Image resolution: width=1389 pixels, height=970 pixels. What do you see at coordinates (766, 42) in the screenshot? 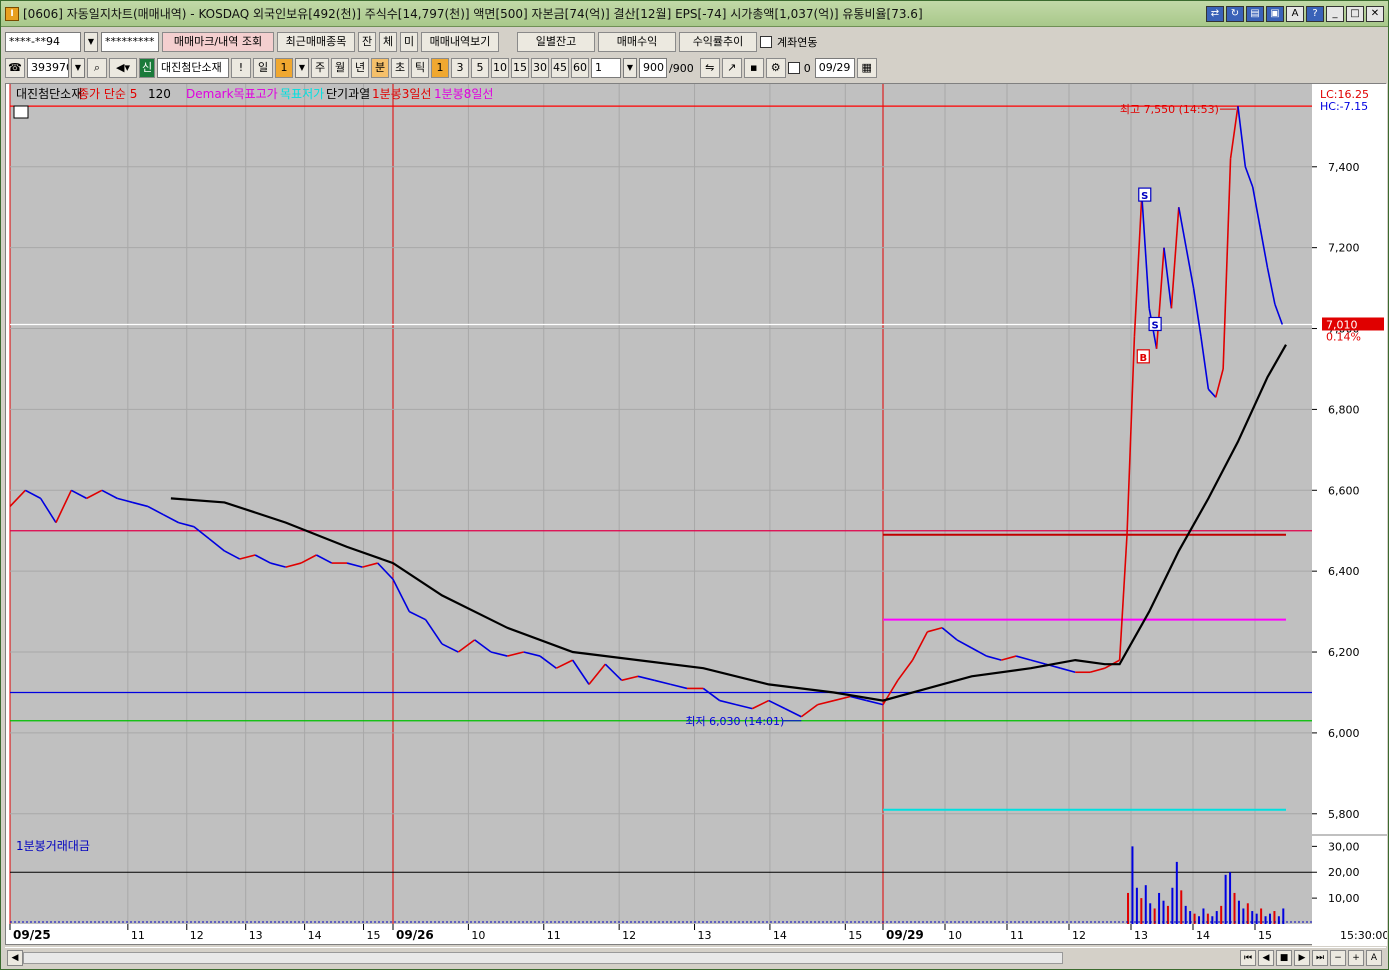
I see `account-link-checkbox` at bounding box center [766, 42].